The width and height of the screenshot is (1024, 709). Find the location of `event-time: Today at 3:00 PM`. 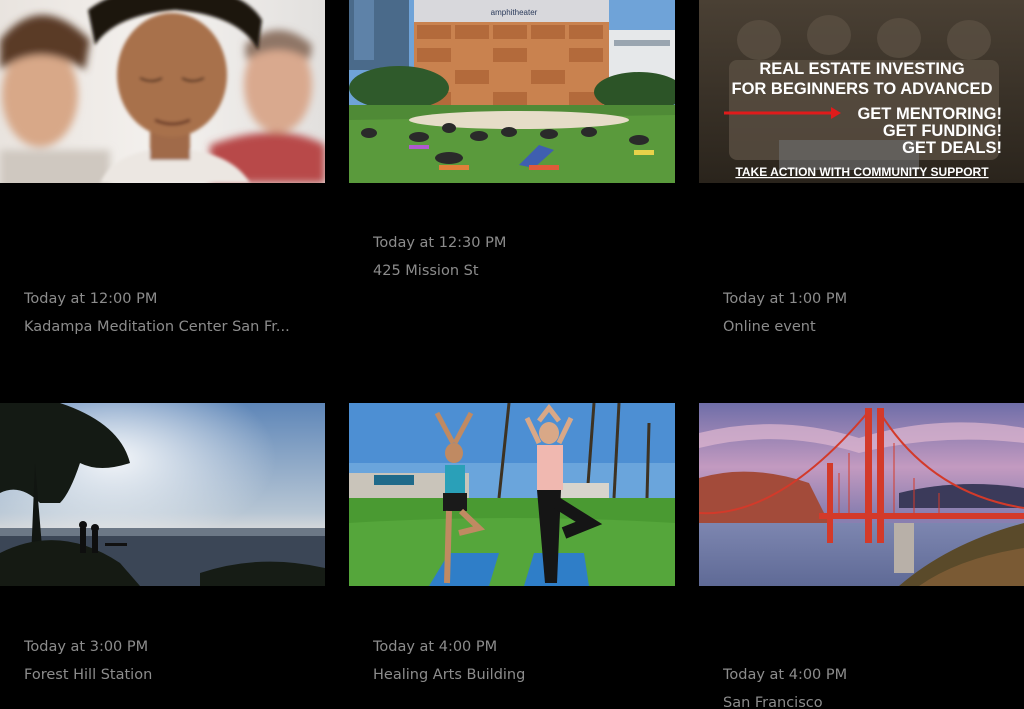

event-time: Today at 3:00 PM is located at coordinates (86, 647).